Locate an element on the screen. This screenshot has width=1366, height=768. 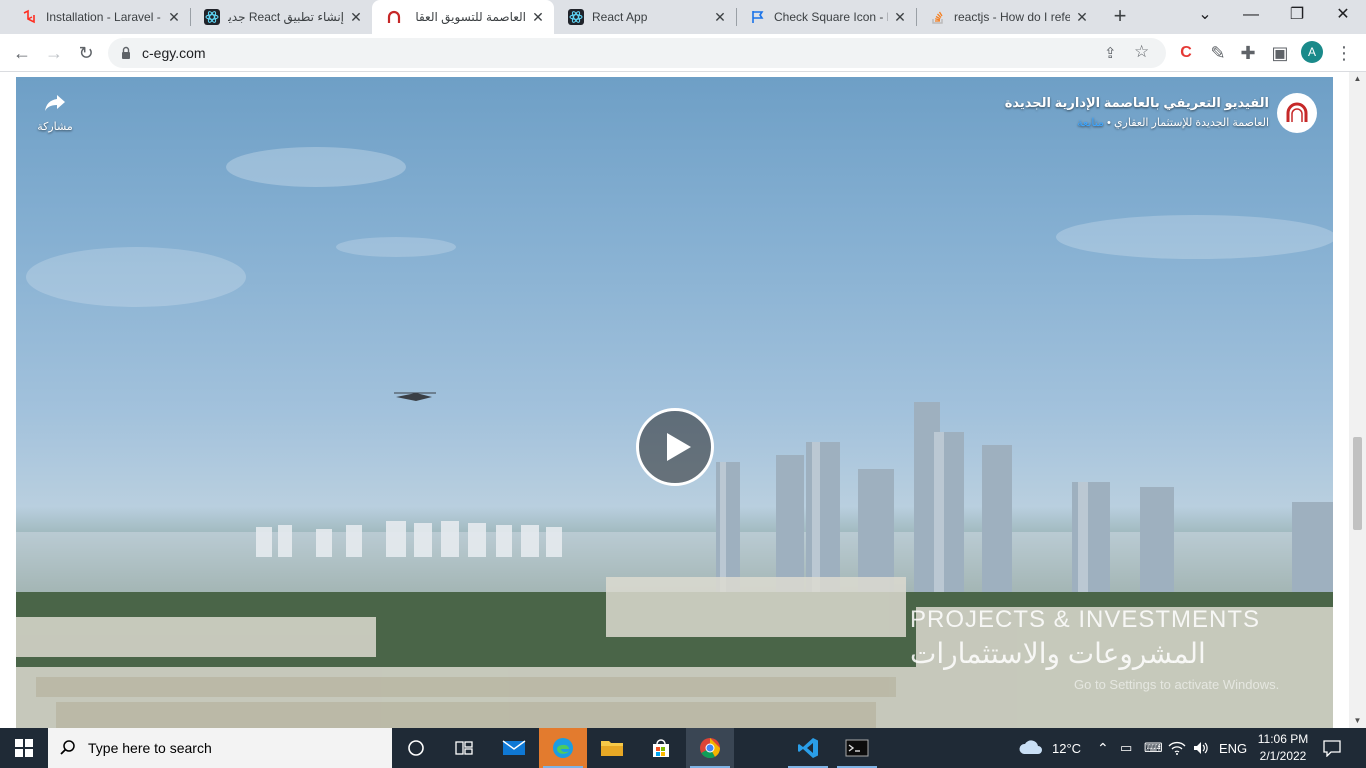
tab-title: إنشاء تطبيق React جديد is located at coordinates (286, 17).